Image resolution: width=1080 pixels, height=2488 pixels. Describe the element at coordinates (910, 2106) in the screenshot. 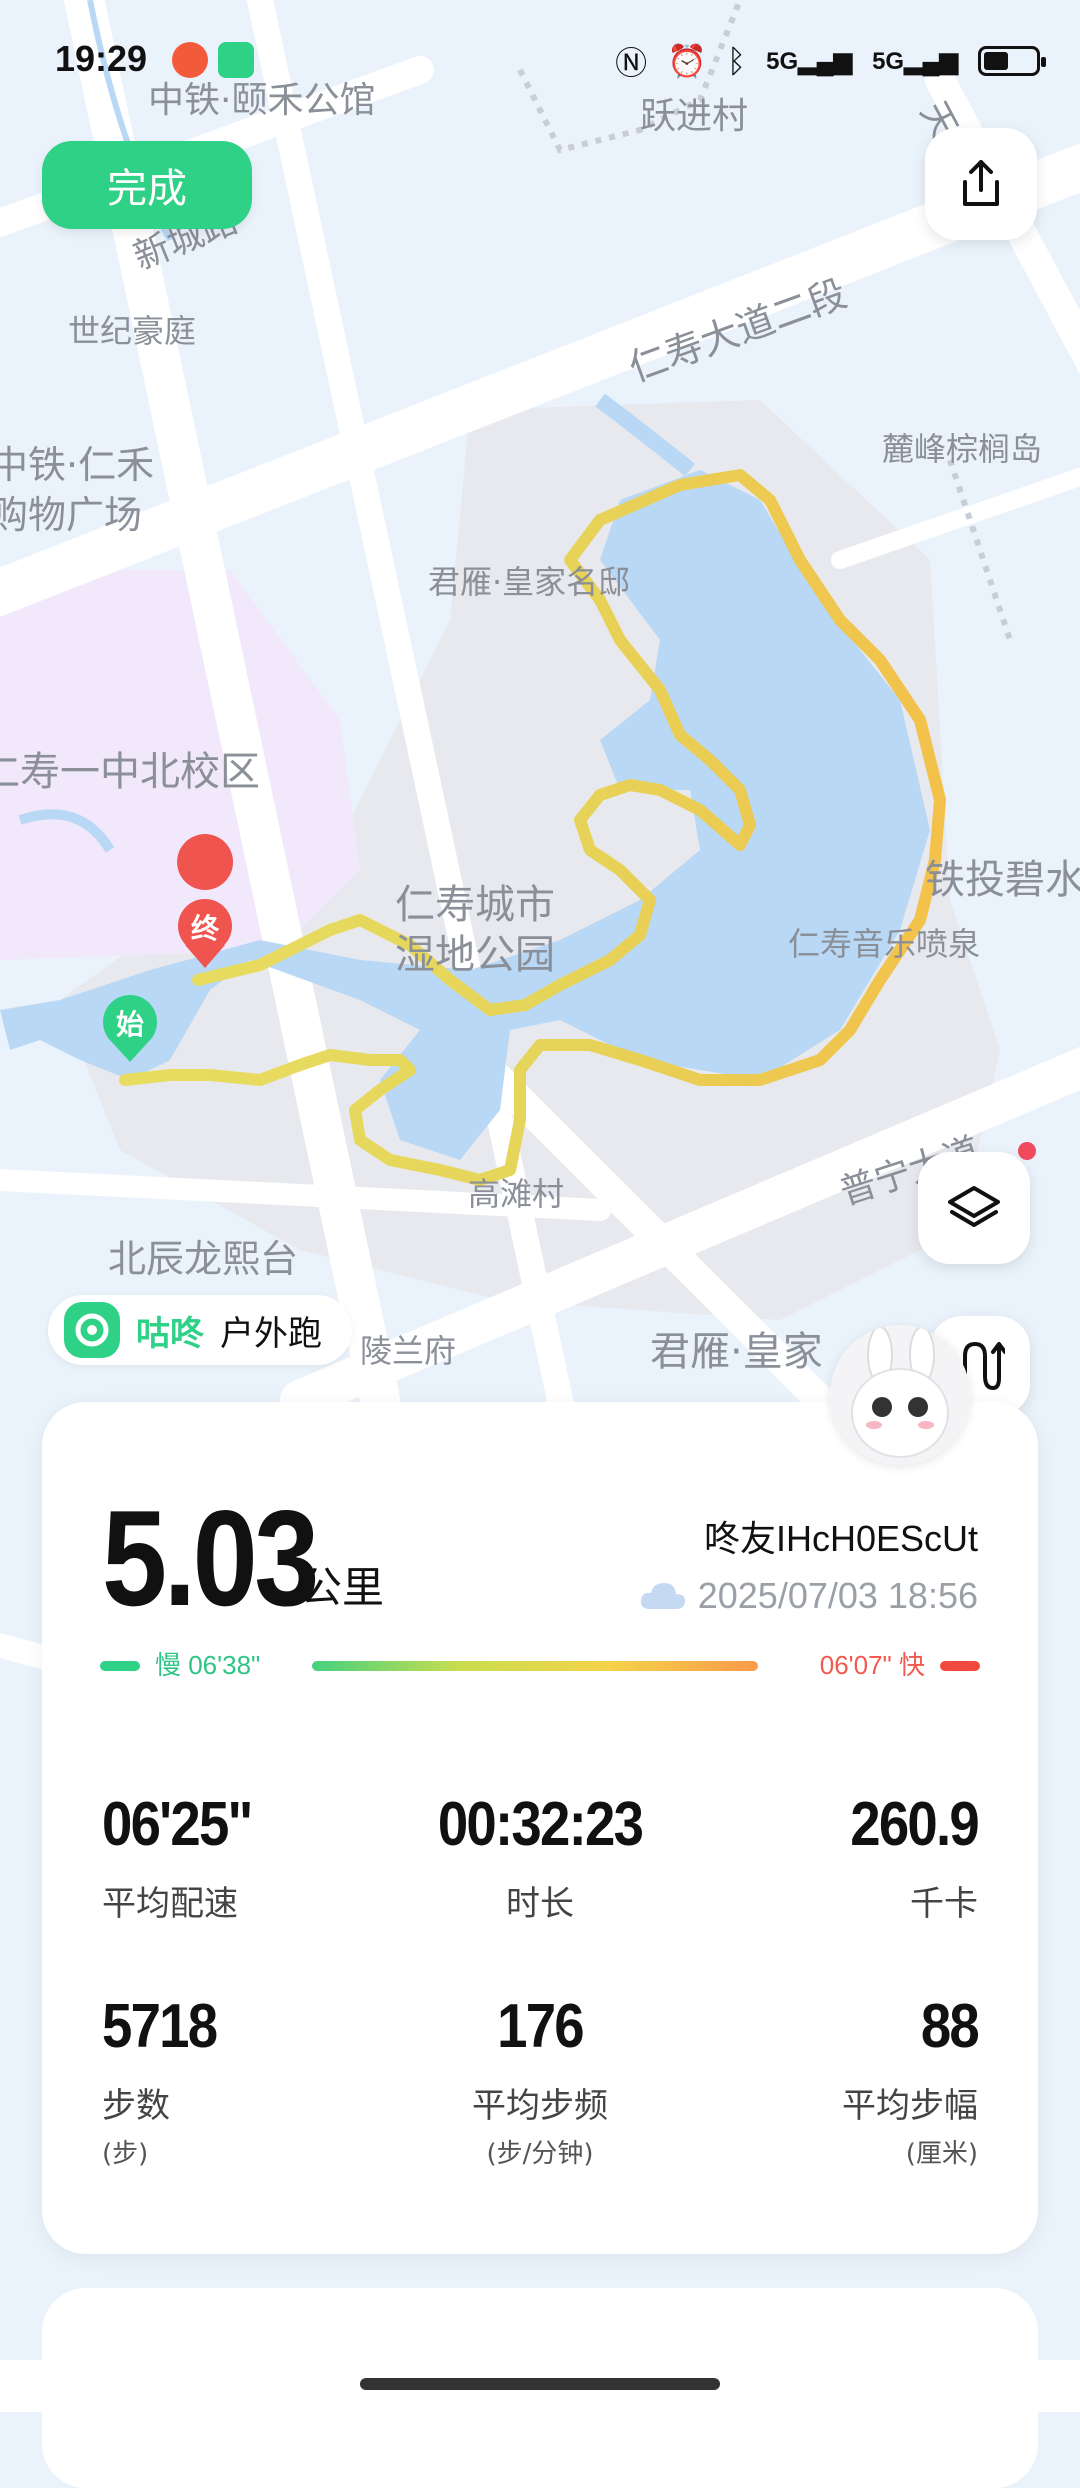

I see `stat-label: 平均步幅` at that location.